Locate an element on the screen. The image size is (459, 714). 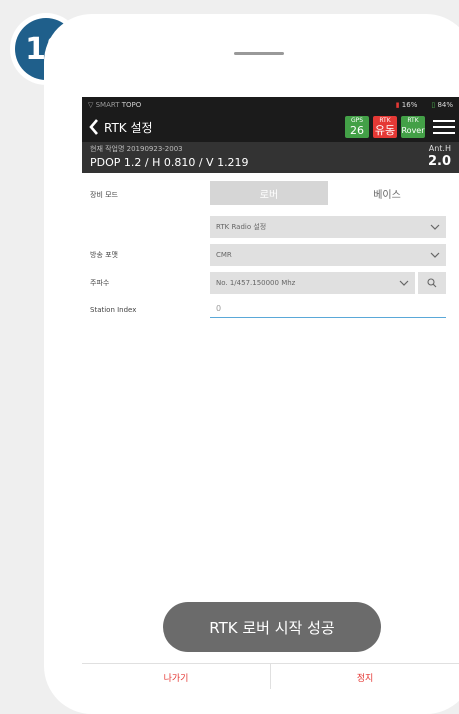
status-app-prefix: SMART is located at coordinates (107, 104).